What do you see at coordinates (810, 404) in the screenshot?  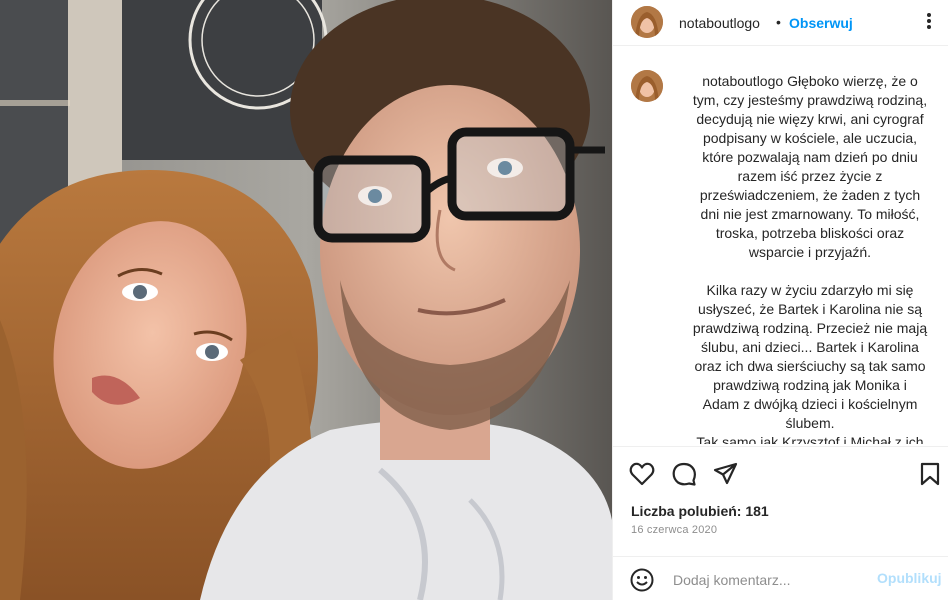 I see `caption-line: Adam z dwójką dzieci i kościelnym` at bounding box center [810, 404].